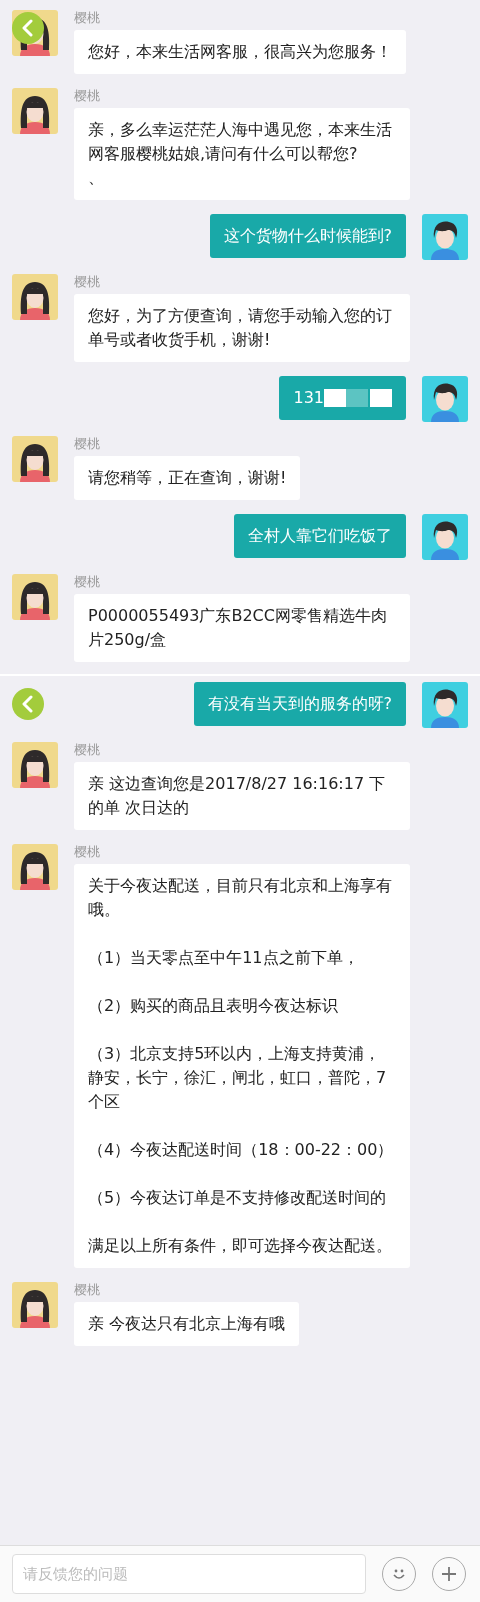  I want to click on message-bubble: 亲，多么幸运茫茫人海中遇见您，本来生活网客服樱桃姑娘,请问有什么可以帮您? 、, so click(242, 154).